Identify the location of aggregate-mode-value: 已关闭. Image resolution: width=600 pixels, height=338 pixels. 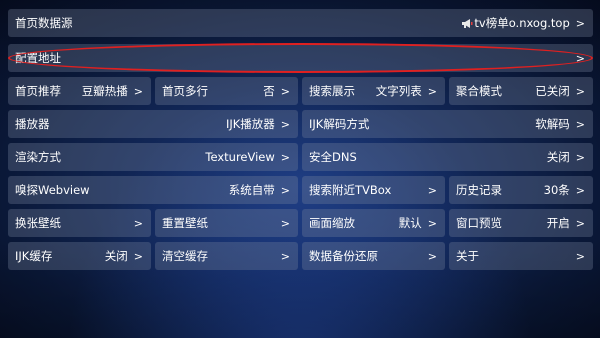
(552, 91).